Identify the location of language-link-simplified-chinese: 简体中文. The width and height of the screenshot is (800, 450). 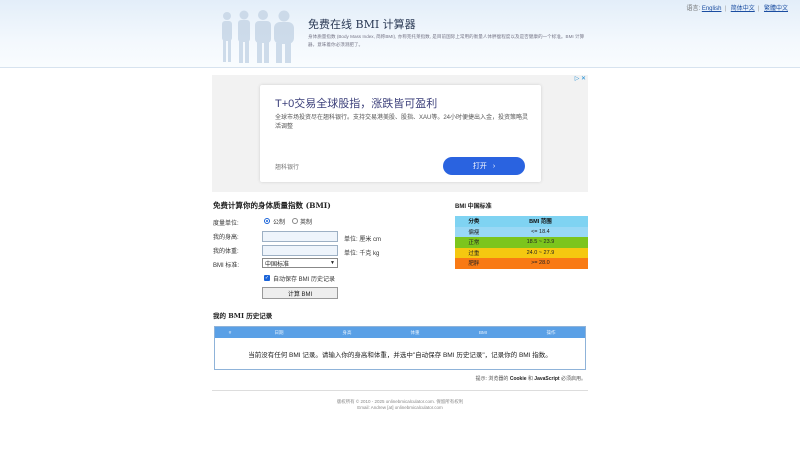
(743, 9).